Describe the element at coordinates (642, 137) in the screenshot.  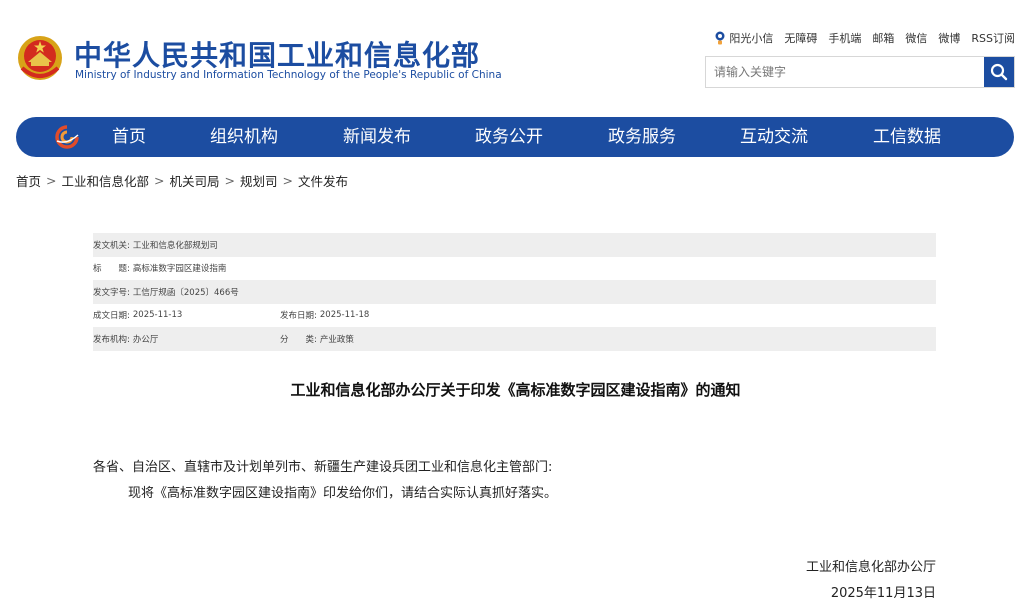
I see `nav-gov-services: 政务服务` at that location.